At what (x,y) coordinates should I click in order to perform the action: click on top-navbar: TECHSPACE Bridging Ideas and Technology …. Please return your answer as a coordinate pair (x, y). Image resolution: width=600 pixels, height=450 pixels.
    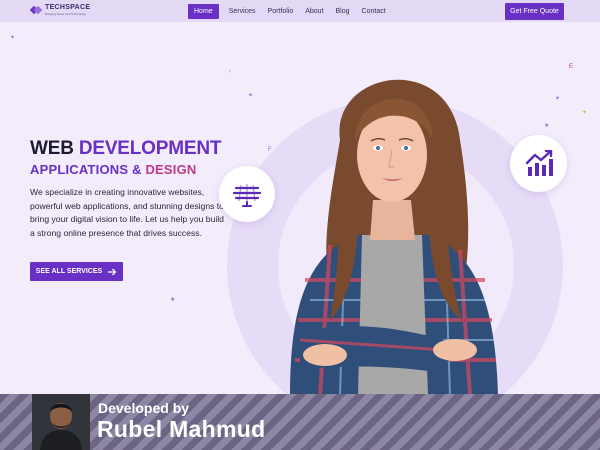
    Looking at the image, I should click on (300, 11).